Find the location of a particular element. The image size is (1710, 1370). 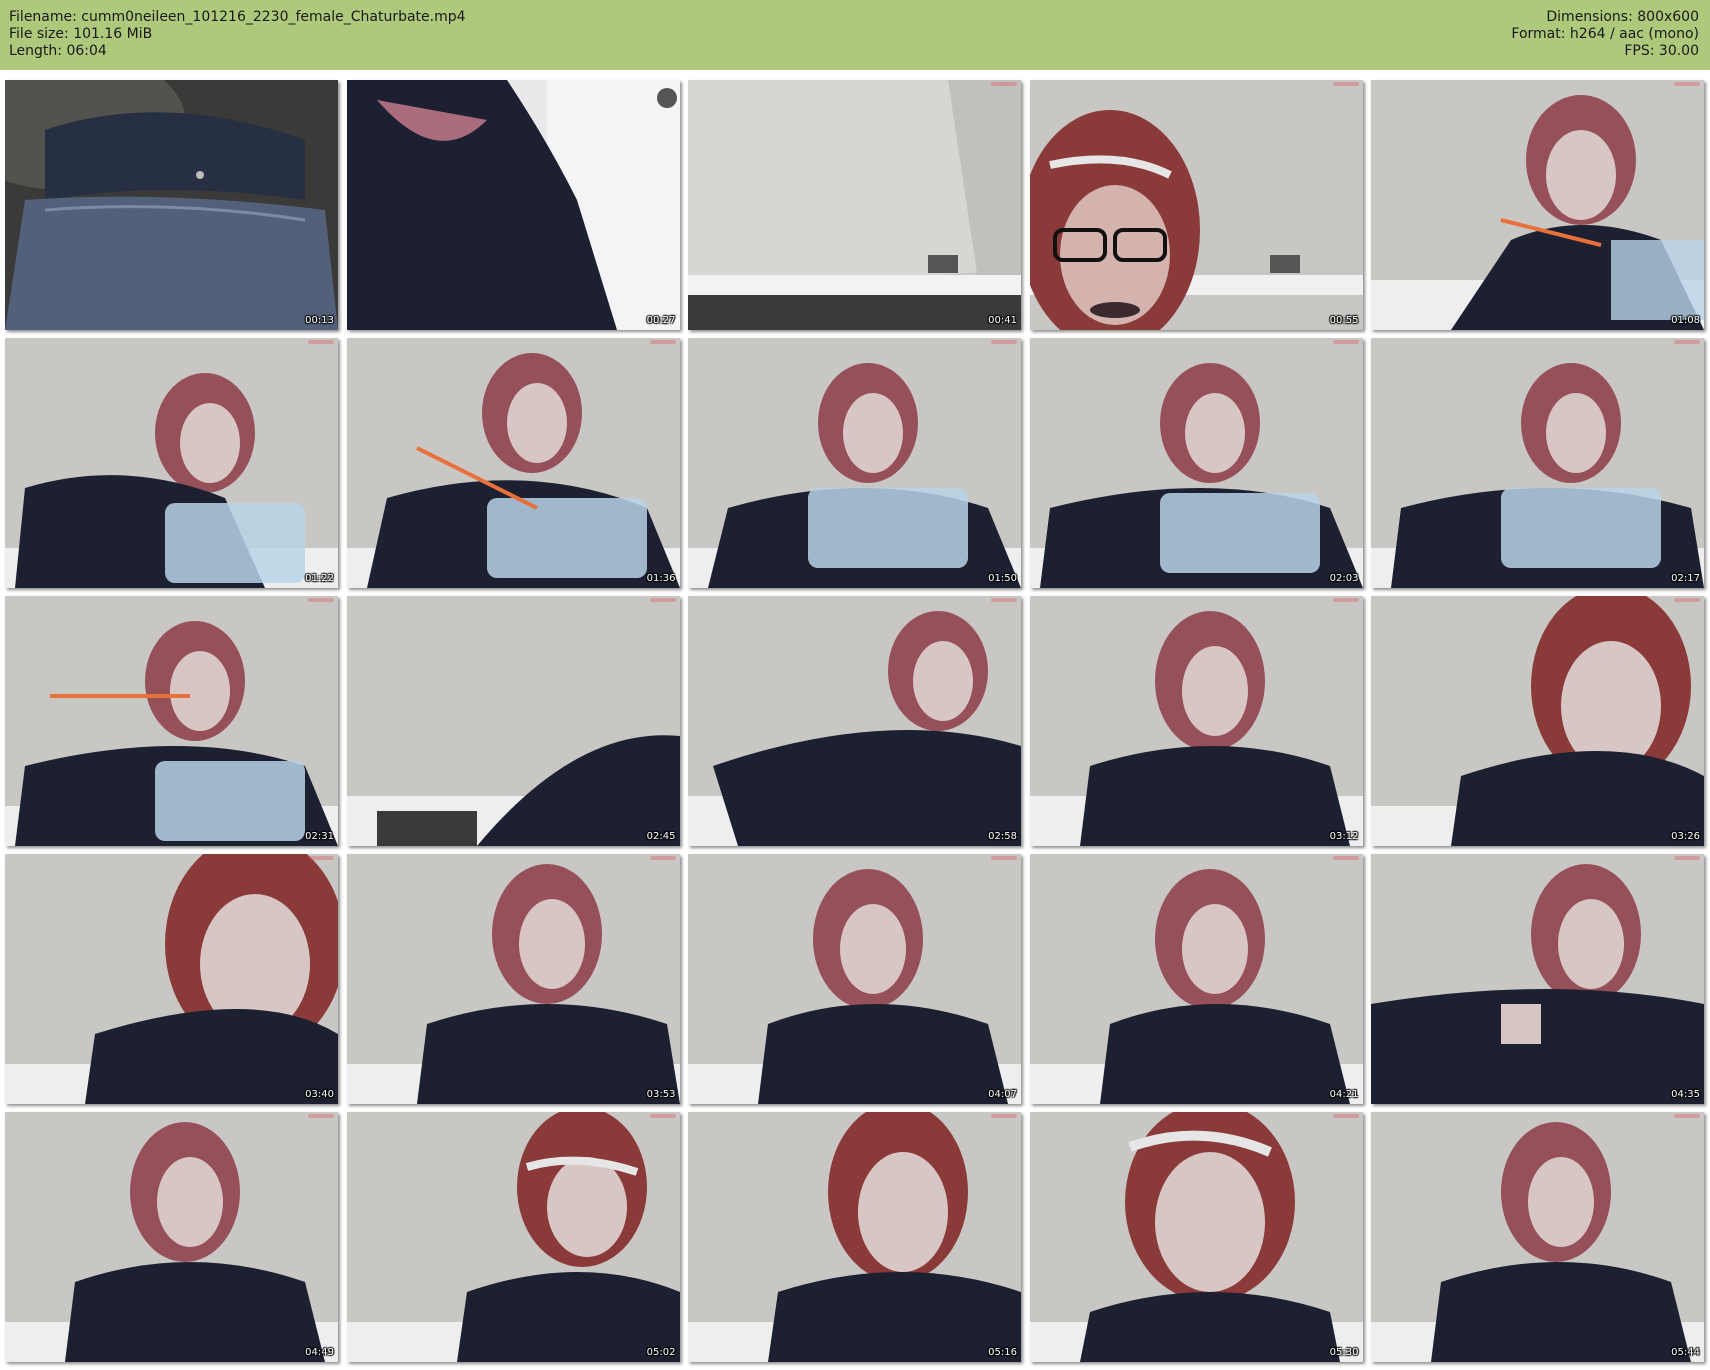

thumbnail: 00:27 is located at coordinates (513, 205).